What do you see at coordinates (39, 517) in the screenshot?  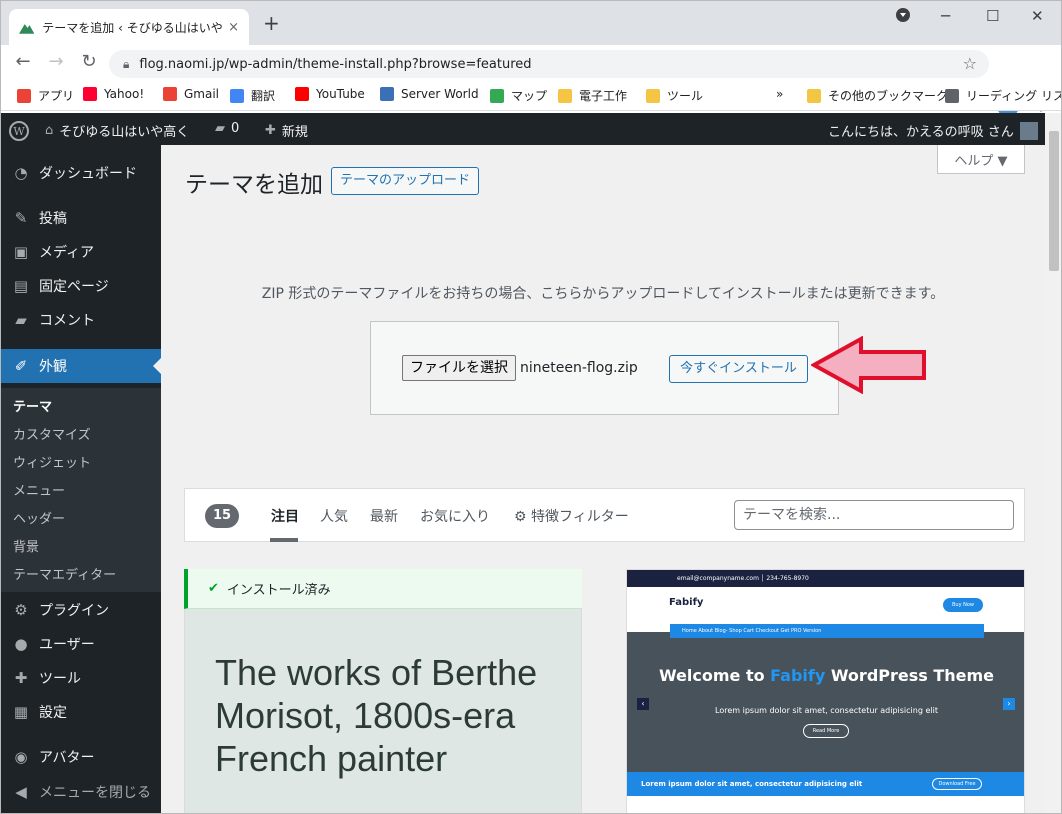 I see `submenu-item: ヘッダー` at bounding box center [39, 517].